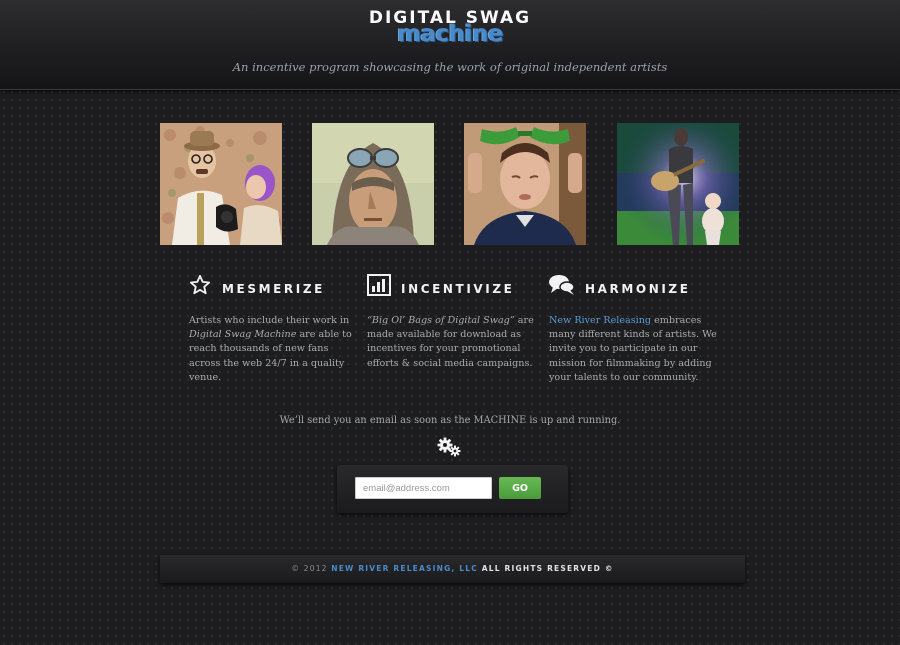 The height and width of the screenshot is (645, 900). Describe the element at coordinates (520, 488) in the screenshot. I see `go-button: GO` at that location.